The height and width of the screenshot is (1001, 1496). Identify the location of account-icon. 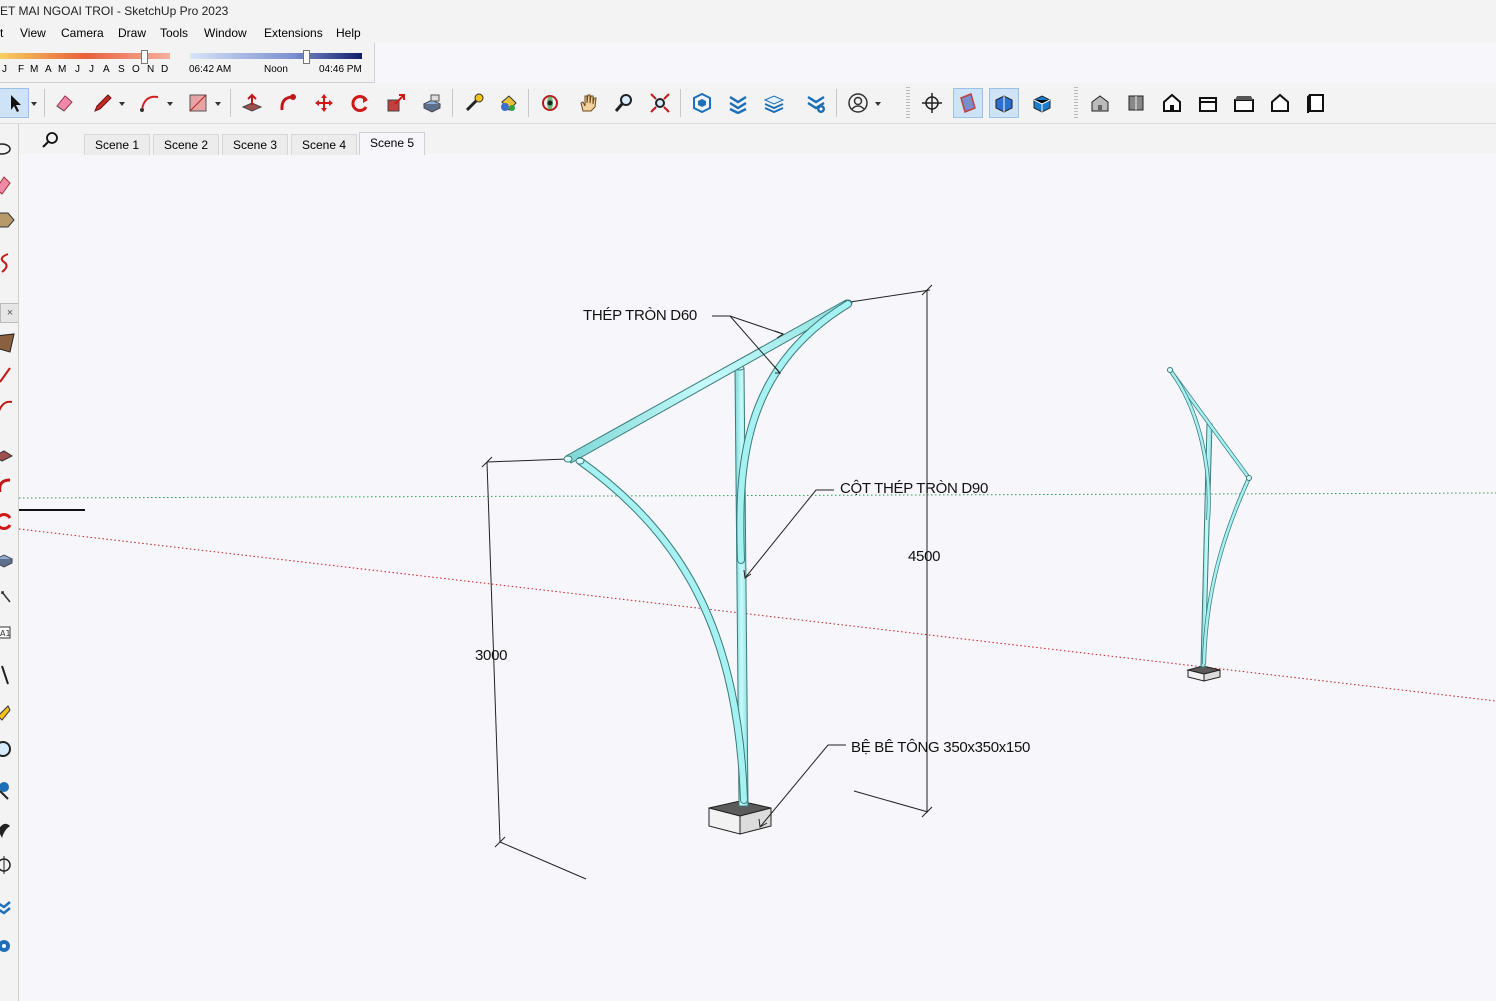
(858, 103).